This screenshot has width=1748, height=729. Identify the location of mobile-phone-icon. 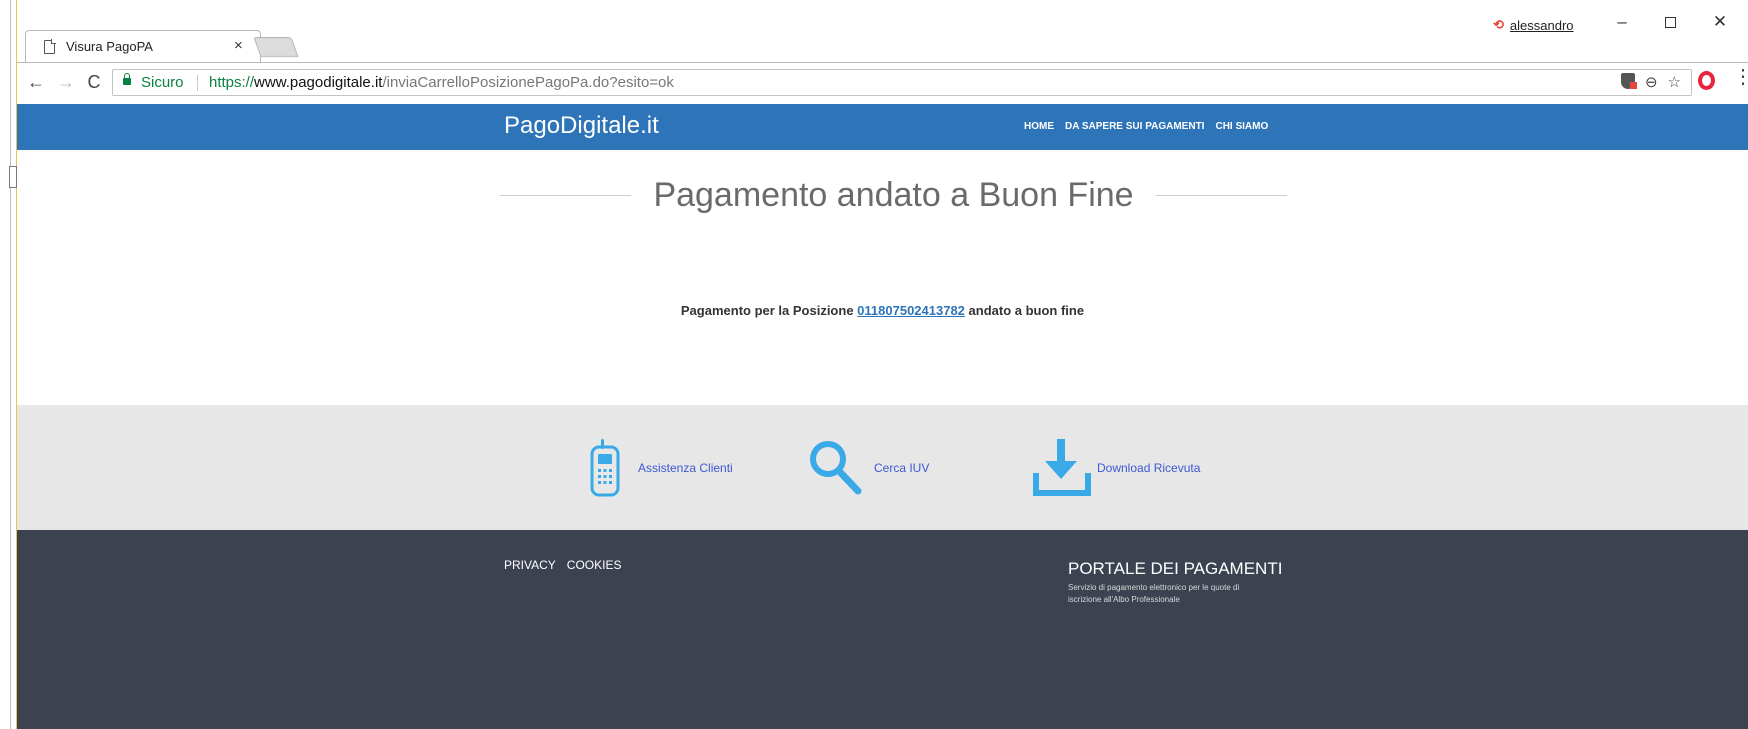
(605, 468).